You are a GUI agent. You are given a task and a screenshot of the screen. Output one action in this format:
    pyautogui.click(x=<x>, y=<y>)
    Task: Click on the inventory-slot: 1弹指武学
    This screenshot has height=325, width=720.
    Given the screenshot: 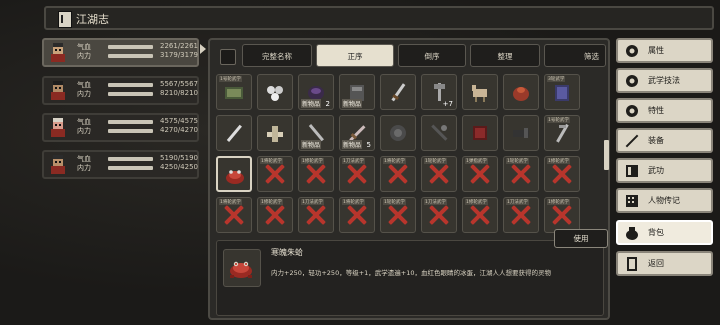 What is the action you would take?
    pyautogui.click(x=480, y=174)
    